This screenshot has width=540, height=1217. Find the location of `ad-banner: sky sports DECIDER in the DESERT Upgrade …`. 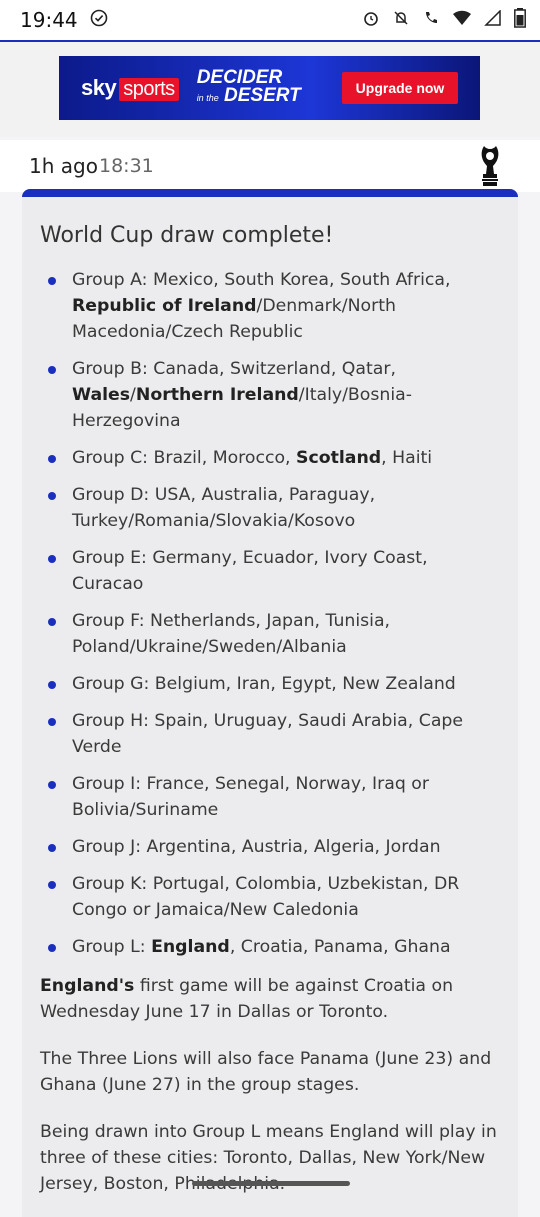

ad-banner: sky sports DECIDER in the DESERT Upgrade … is located at coordinates (269, 88).